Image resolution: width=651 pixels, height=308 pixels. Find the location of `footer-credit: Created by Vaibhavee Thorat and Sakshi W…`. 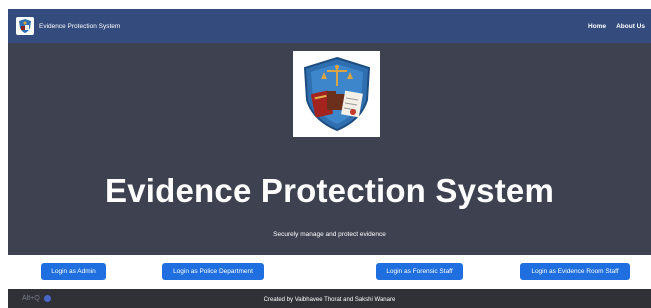

footer-credit: Created by Vaibhavee Thorat and Sakshi W… is located at coordinates (329, 300).